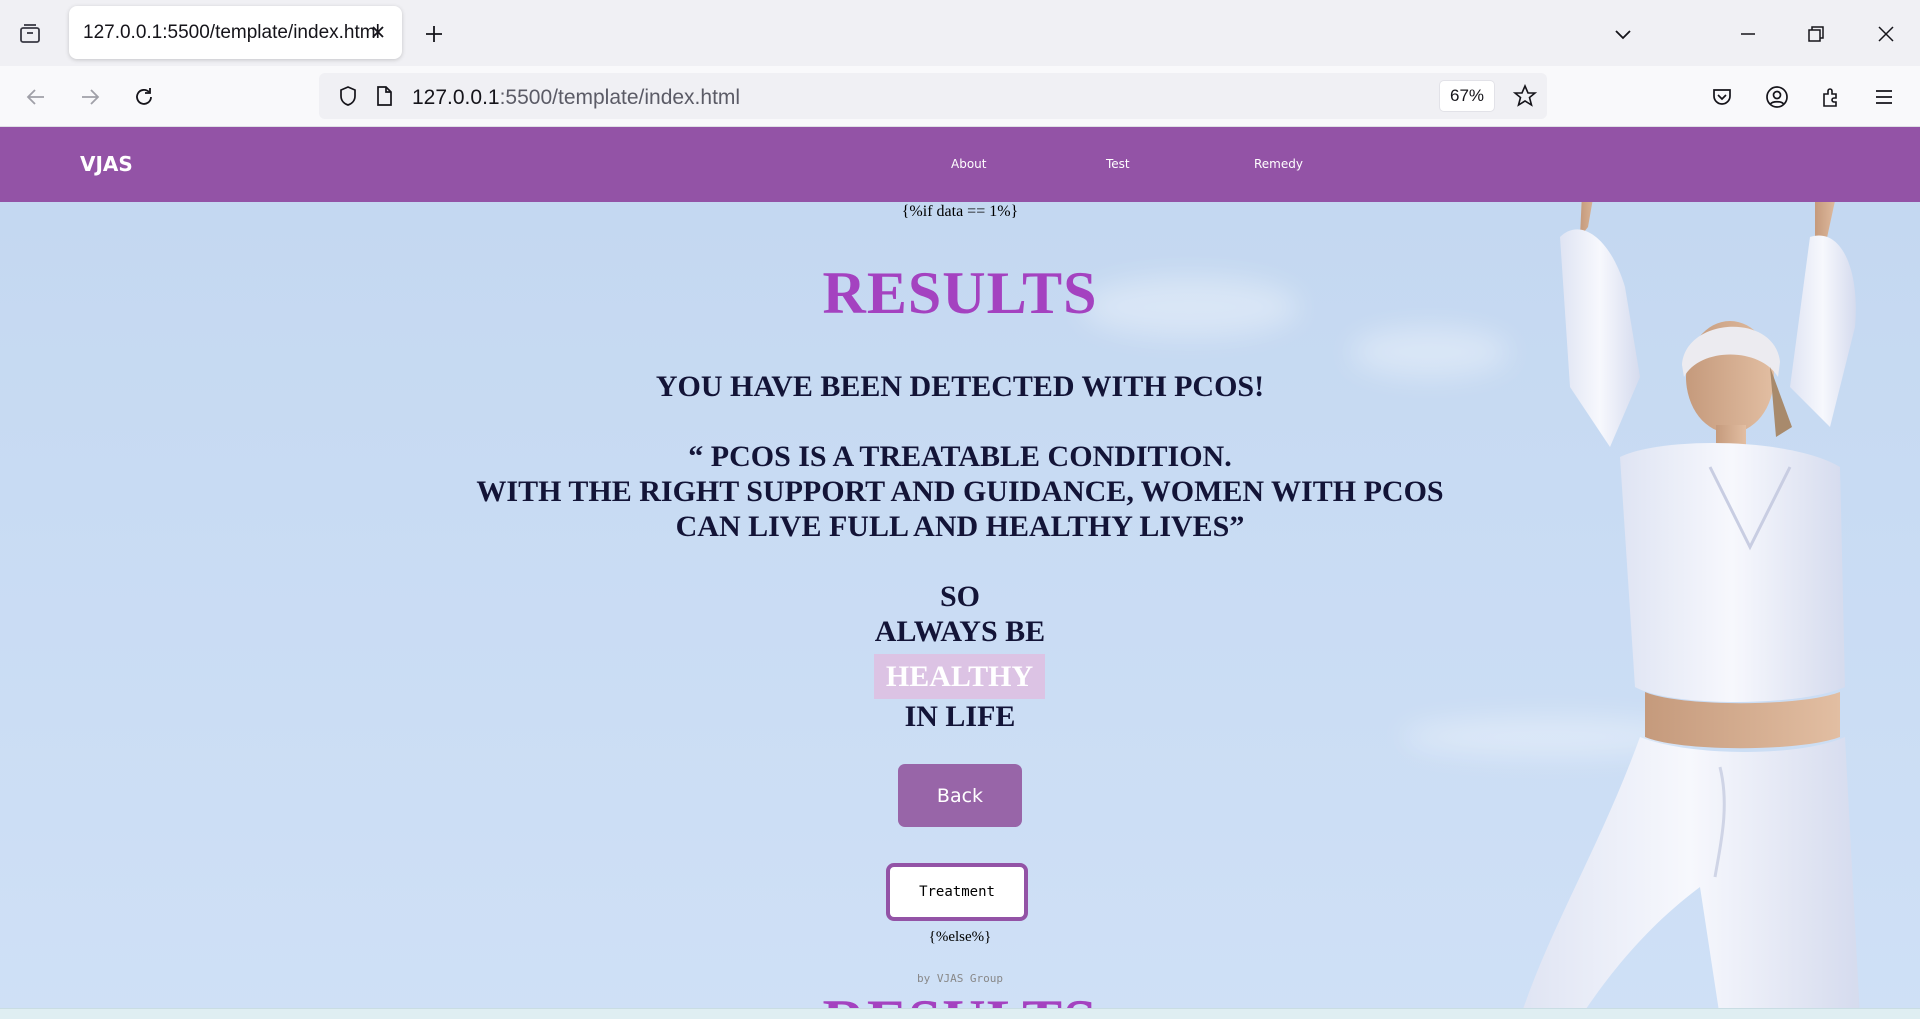 This screenshot has height=1019, width=1920. Describe the element at coordinates (30, 34) in the screenshot. I see `tab-list-icon` at that location.